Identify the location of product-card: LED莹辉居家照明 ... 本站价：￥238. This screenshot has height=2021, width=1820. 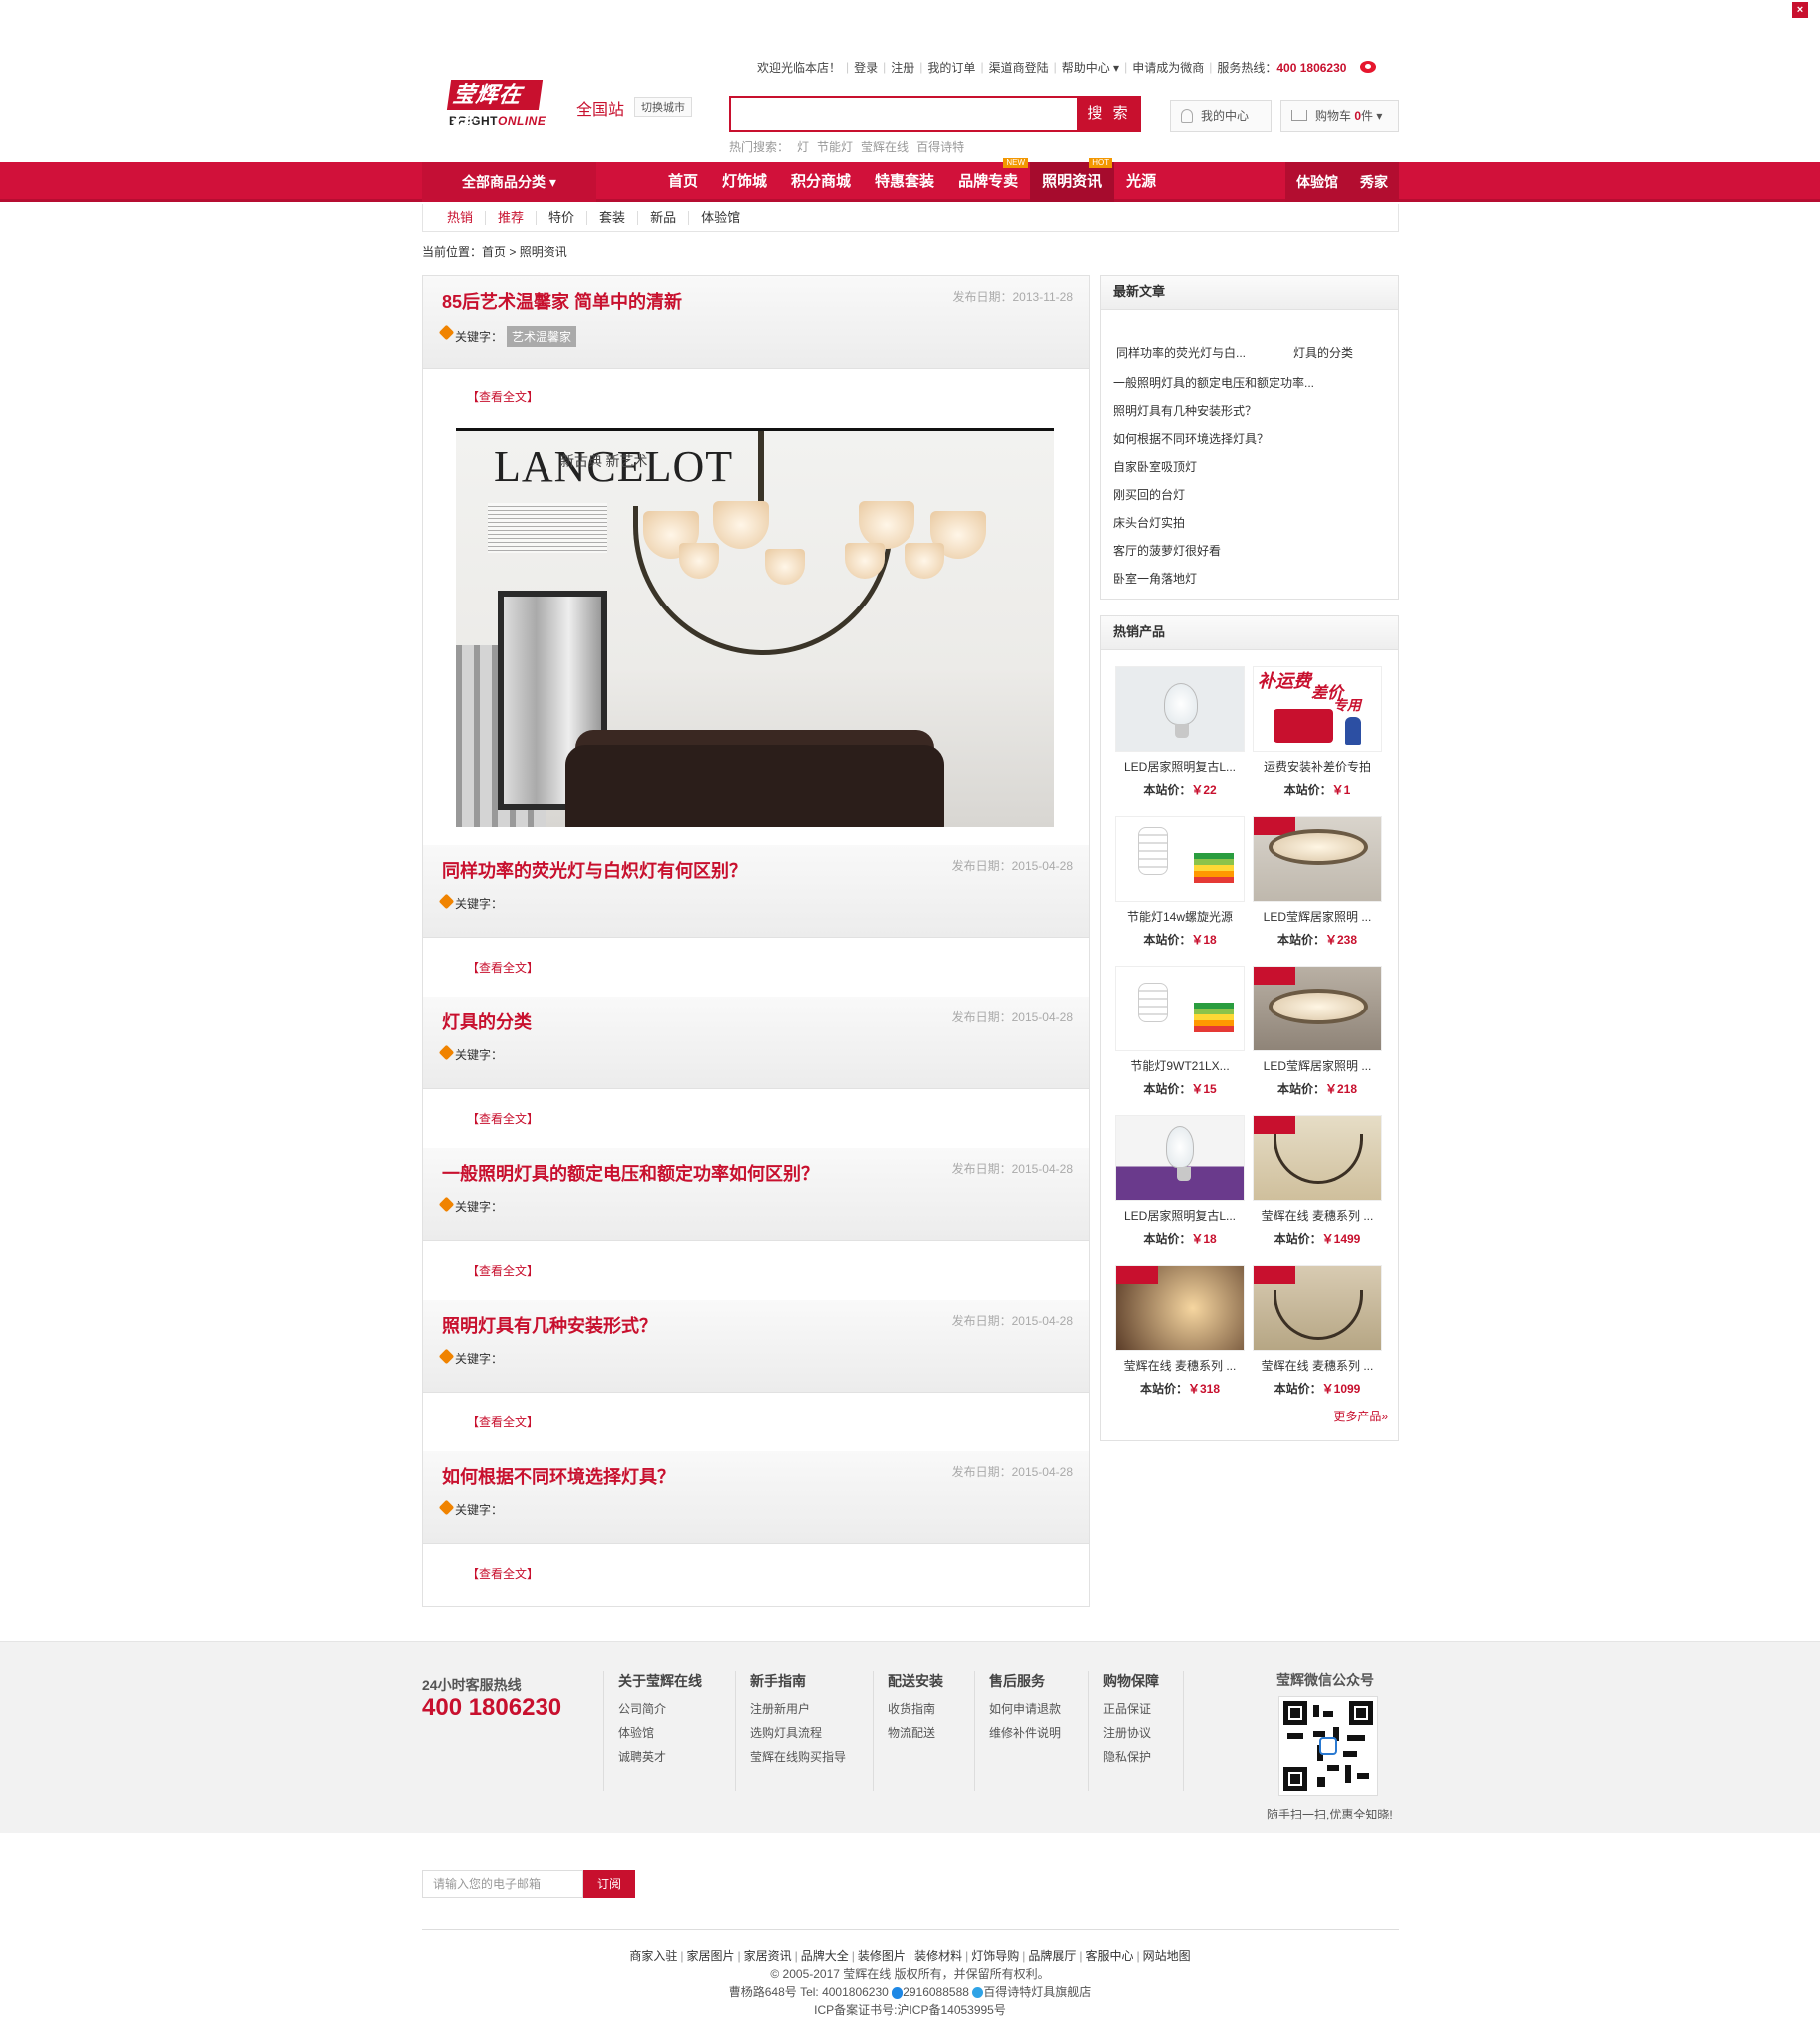
(1317, 882).